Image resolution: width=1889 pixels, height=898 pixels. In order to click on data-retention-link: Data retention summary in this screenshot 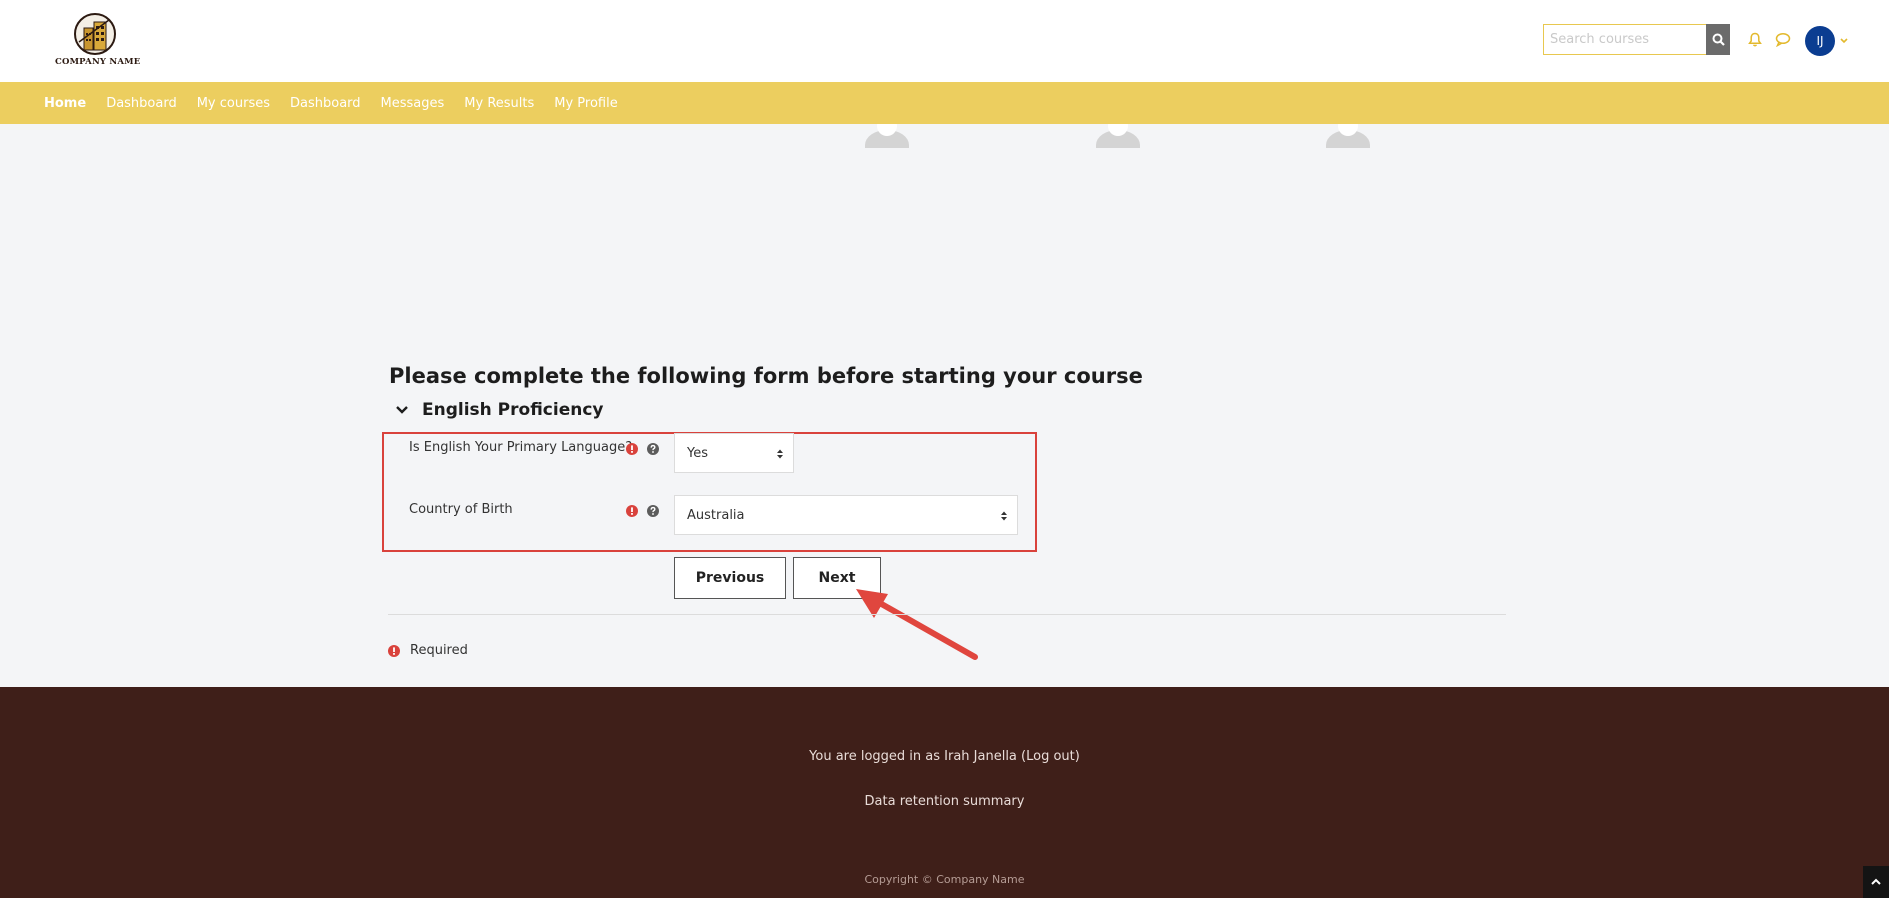, I will do `click(944, 801)`.